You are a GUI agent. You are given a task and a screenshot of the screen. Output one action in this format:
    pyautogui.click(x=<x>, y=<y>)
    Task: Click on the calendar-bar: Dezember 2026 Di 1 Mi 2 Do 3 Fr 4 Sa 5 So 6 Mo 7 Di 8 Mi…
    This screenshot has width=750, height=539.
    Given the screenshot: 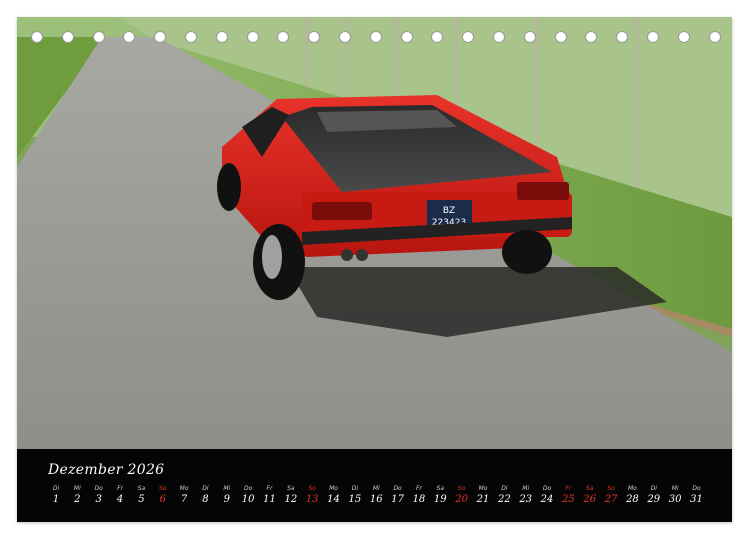 What is the action you would take?
    pyautogui.click(x=374, y=485)
    